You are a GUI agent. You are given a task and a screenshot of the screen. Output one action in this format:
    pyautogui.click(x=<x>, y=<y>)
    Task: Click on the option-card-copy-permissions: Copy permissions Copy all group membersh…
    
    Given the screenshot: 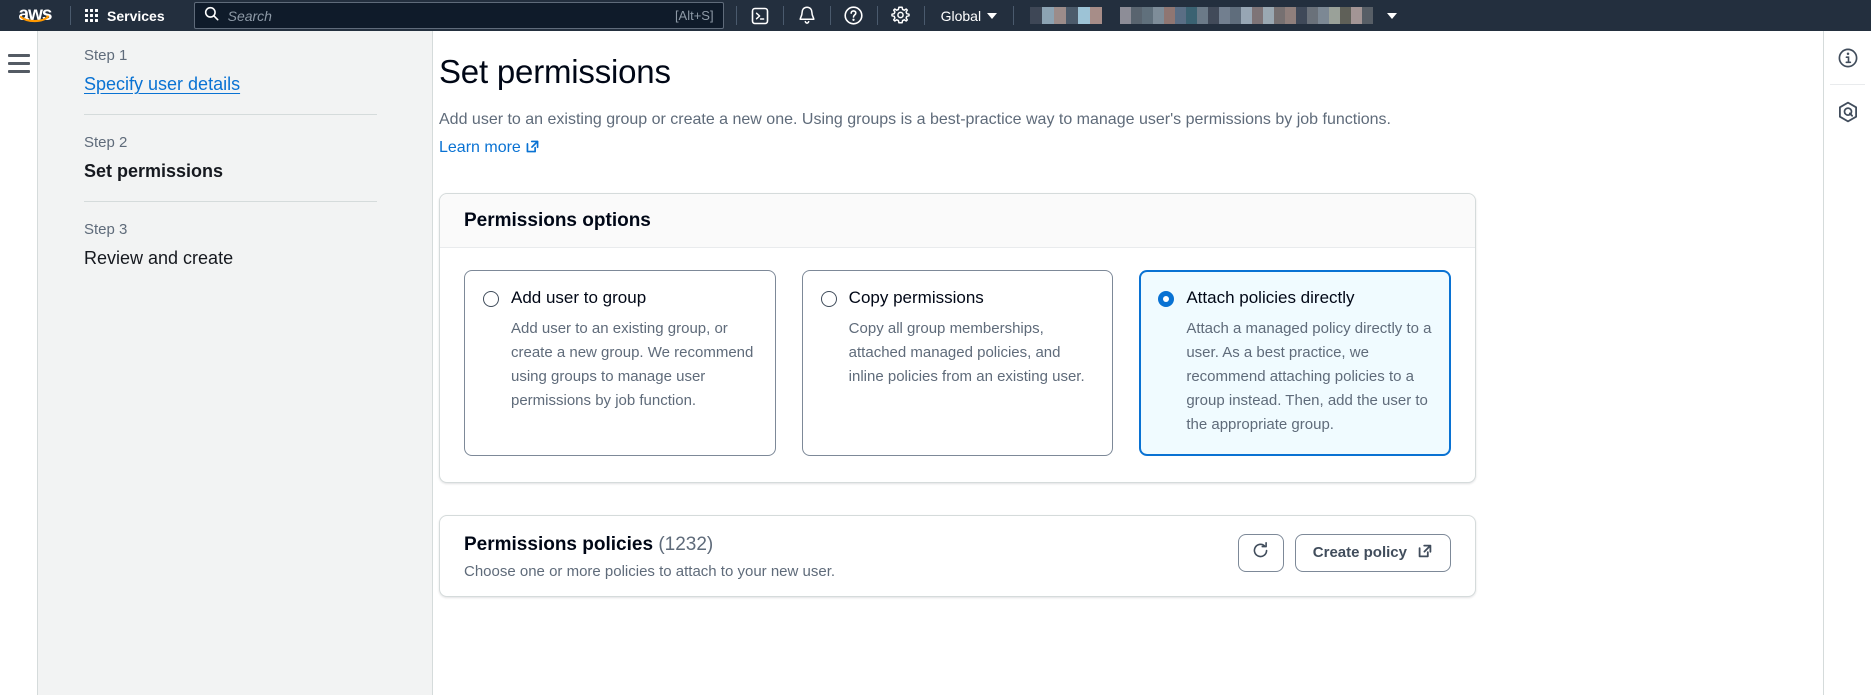 What is the action you would take?
    pyautogui.click(x=957, y=363)
    